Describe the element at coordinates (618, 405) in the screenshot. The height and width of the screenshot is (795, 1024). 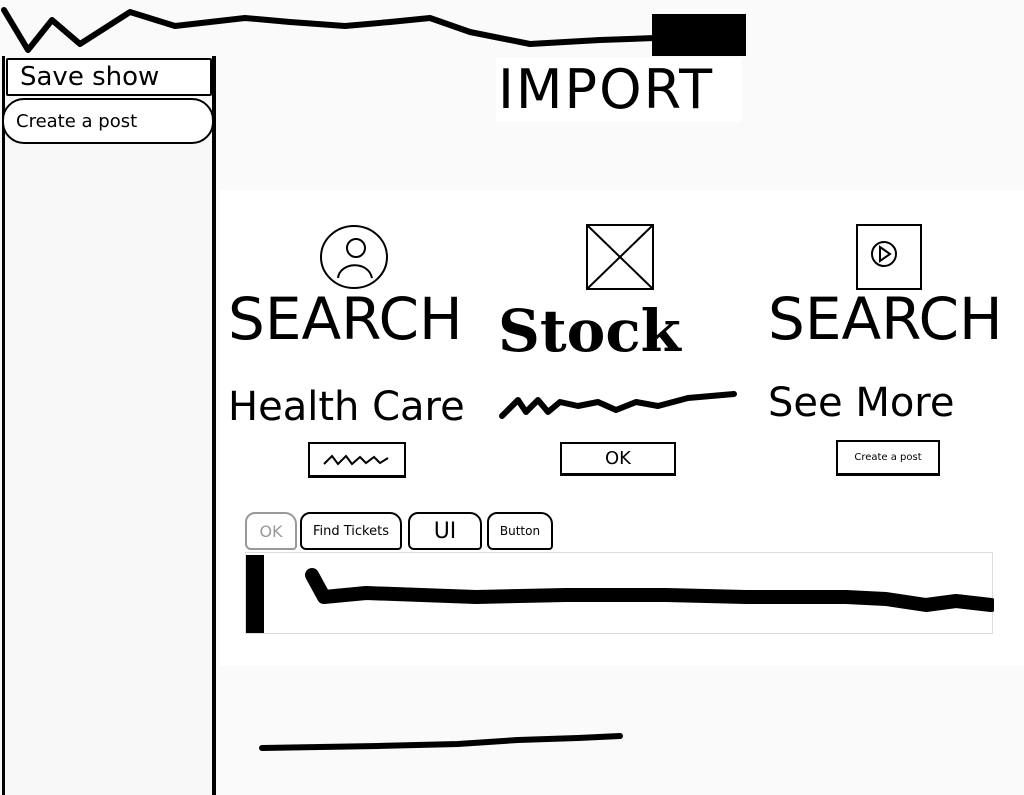
I see `card-2-subtitle-scribble` at that location.